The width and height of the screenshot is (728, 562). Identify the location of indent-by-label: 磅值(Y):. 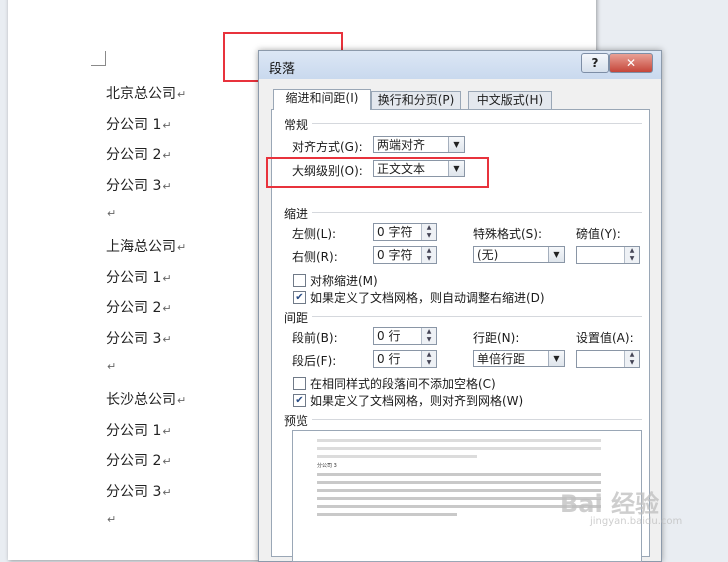
(598, 234).